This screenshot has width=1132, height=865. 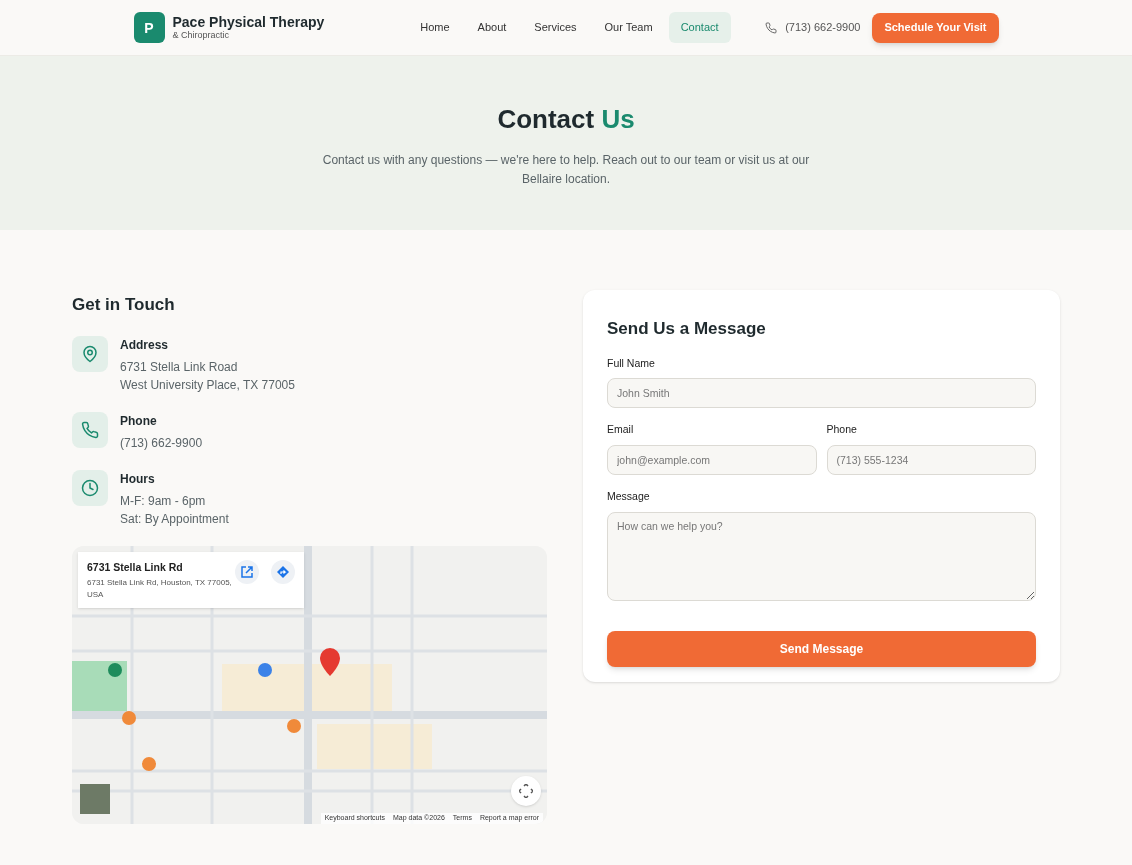 I want to click on location-pin-icon, so click(x=90, y=353).